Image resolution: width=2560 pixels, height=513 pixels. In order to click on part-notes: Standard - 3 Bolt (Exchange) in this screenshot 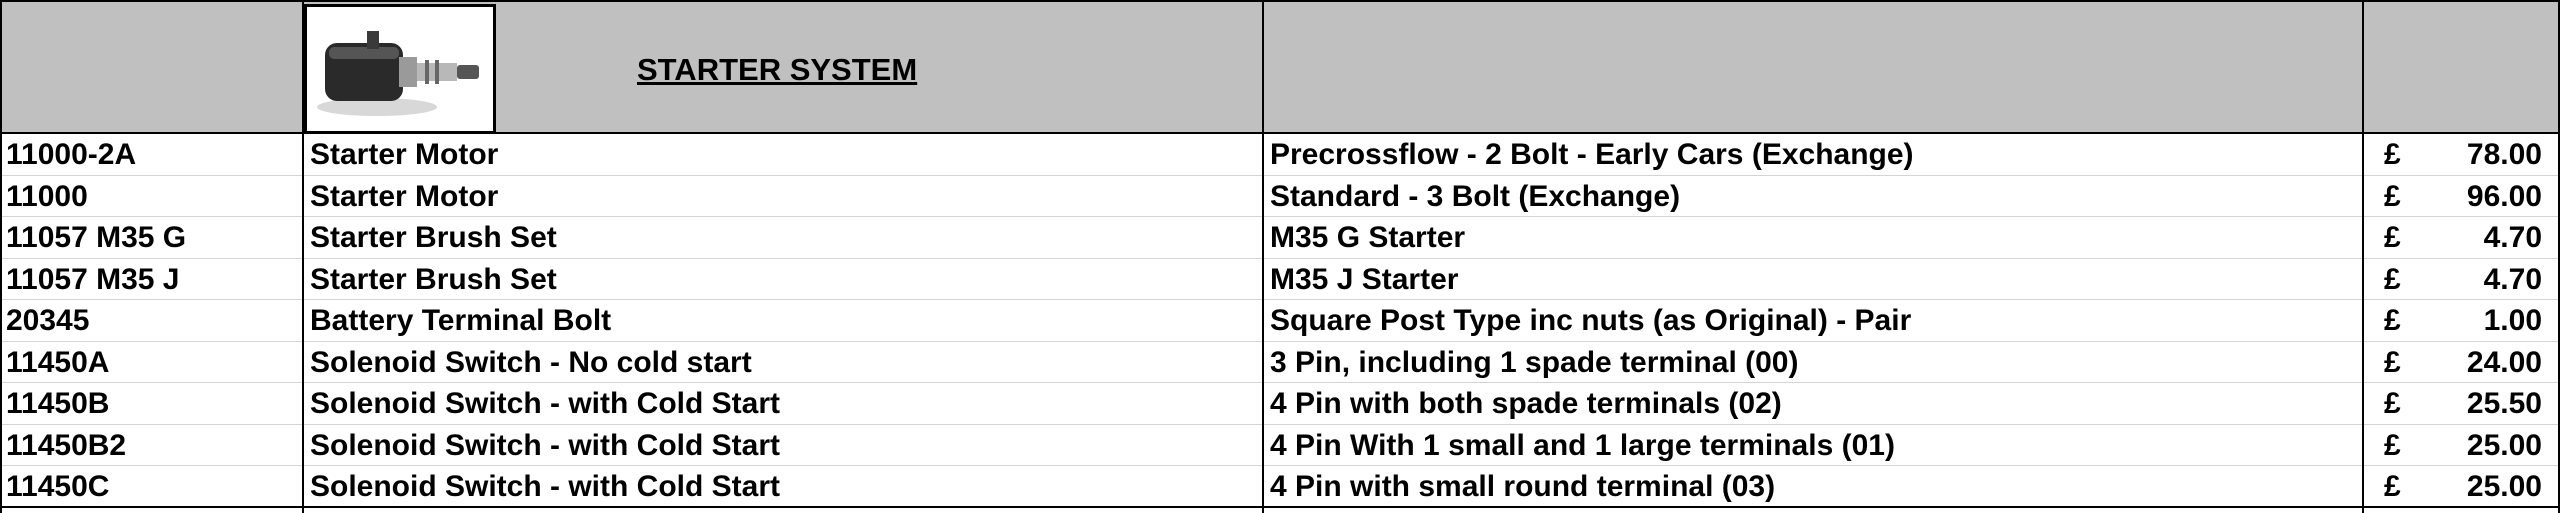, I will do `click(1475, 196)`.